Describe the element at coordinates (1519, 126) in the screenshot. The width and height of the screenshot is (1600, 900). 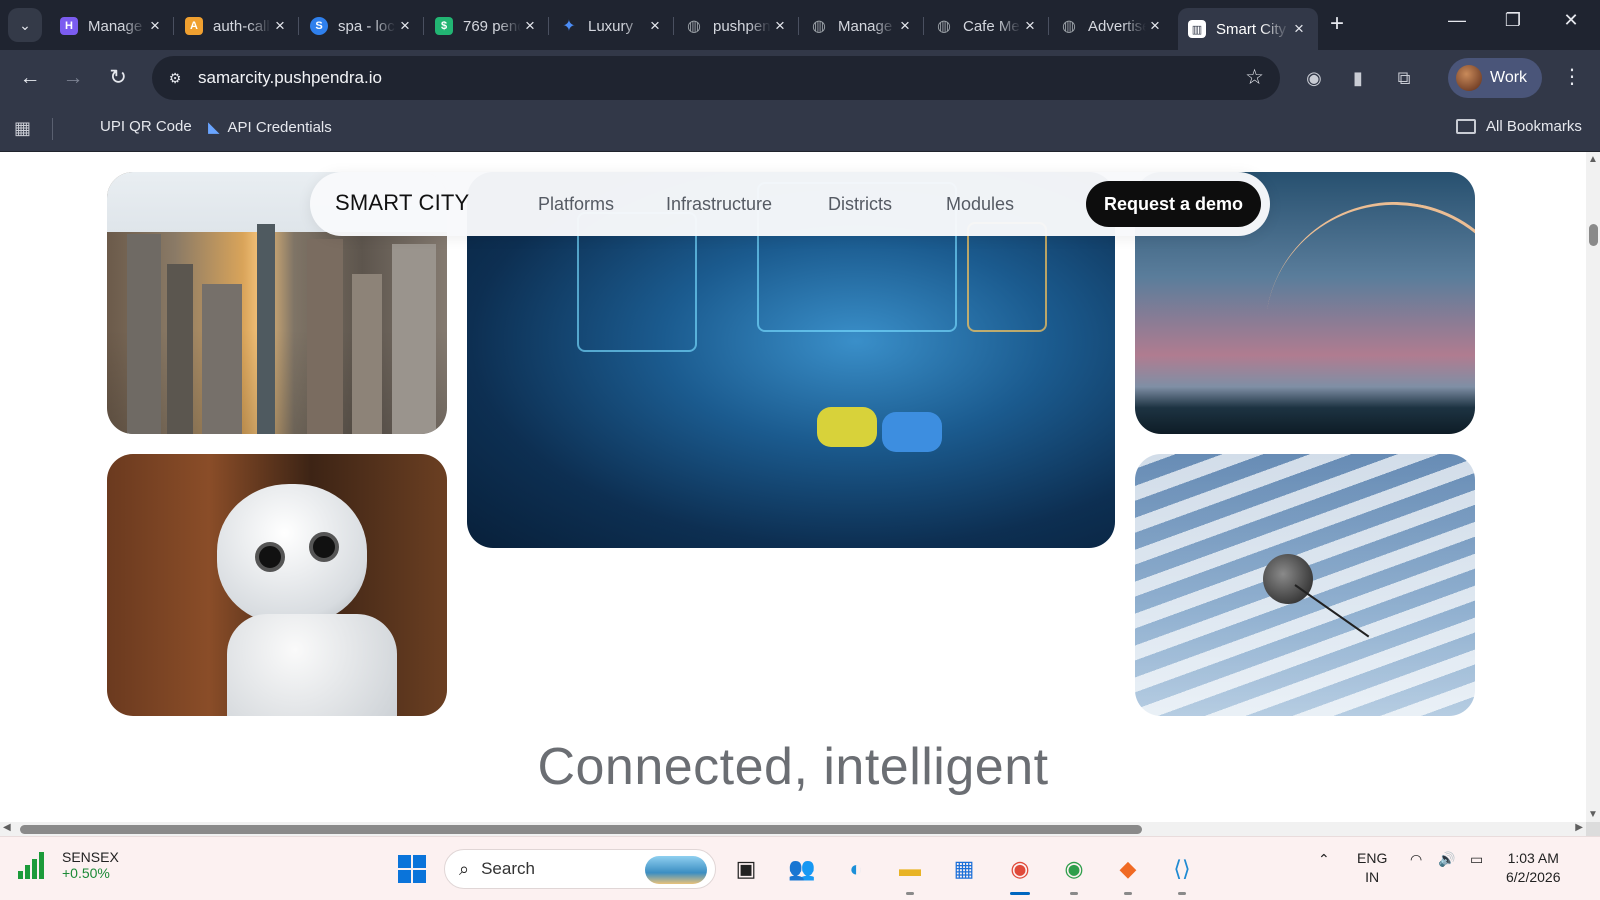
I see `all-bookmarks-button: All Bookmarks` at that location.